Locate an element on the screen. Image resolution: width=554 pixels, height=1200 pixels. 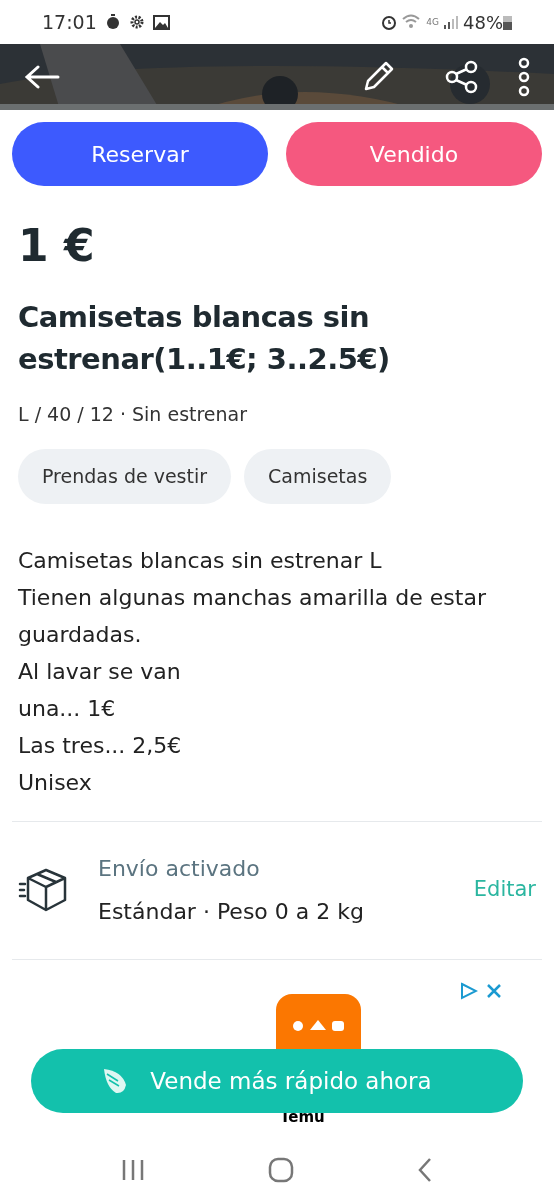
description-line: una... 1€ is located at coordinates (67, 708).